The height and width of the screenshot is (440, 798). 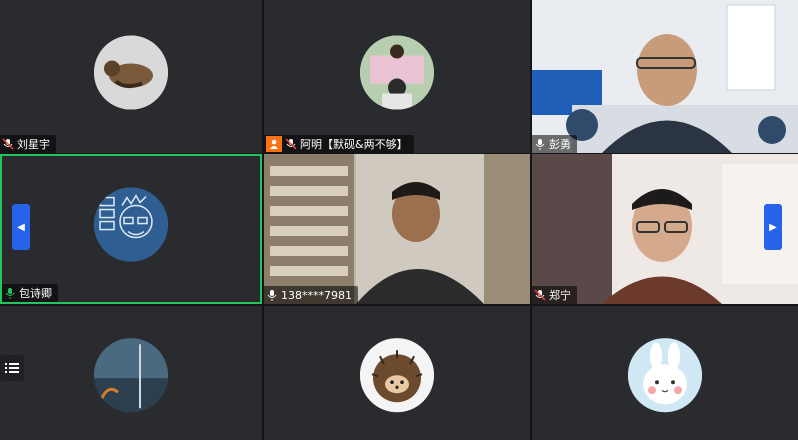 I want to click on avatar-photo, so click(x=397, y=72).